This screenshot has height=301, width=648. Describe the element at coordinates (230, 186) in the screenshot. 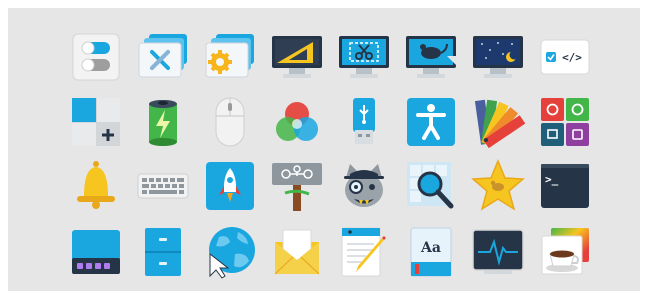

I see `rocket-launcher-icon` at that location.